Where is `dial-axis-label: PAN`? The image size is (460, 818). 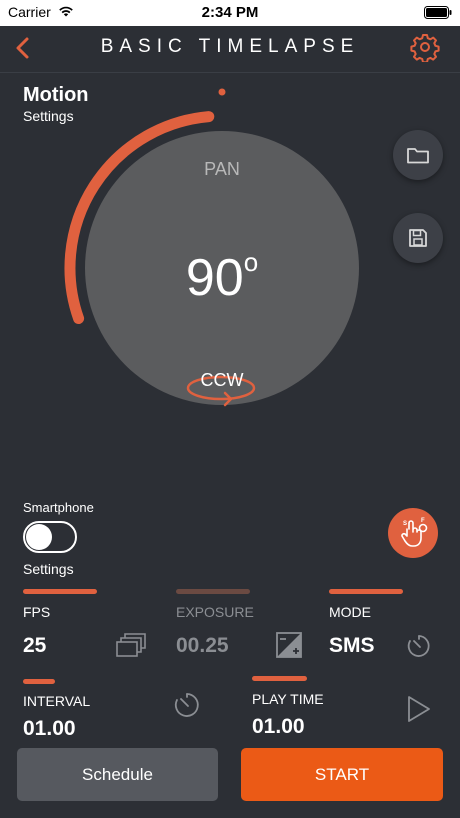 dial-axis-label: PAN is located at coordinates (222, 169).